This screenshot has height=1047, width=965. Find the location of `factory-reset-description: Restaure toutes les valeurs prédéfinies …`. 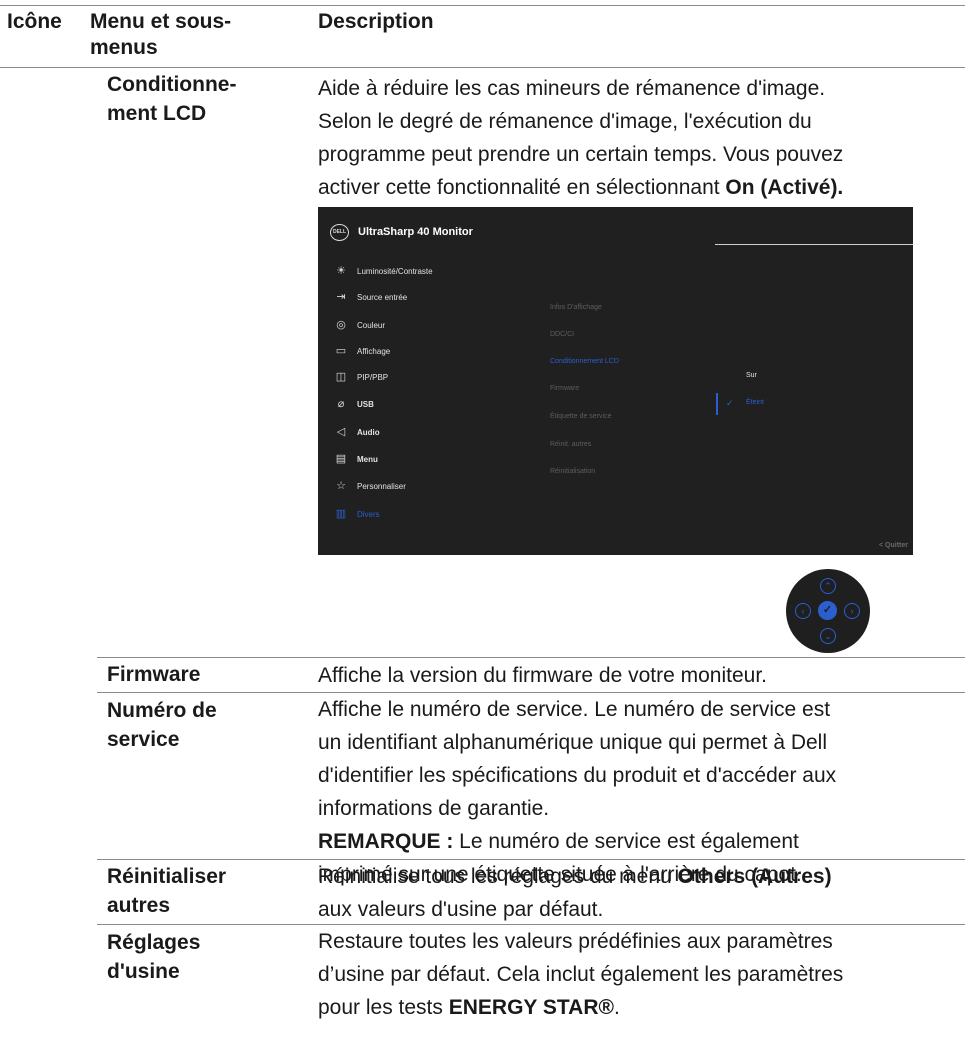

factory-reset-description: Restaure toutes les valeurs prédéfinies … is located at coordinates (580, 974).